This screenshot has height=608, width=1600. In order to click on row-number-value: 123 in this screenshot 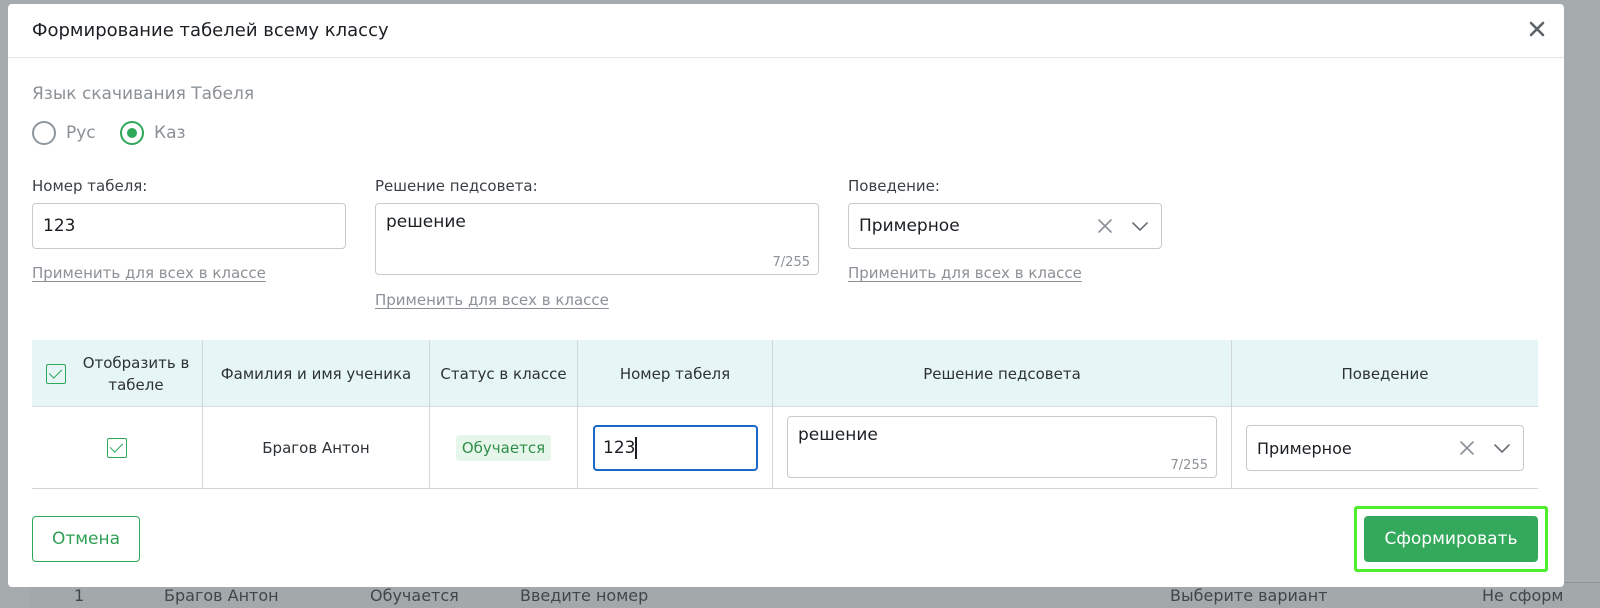, I will do `click(619, 448)`.